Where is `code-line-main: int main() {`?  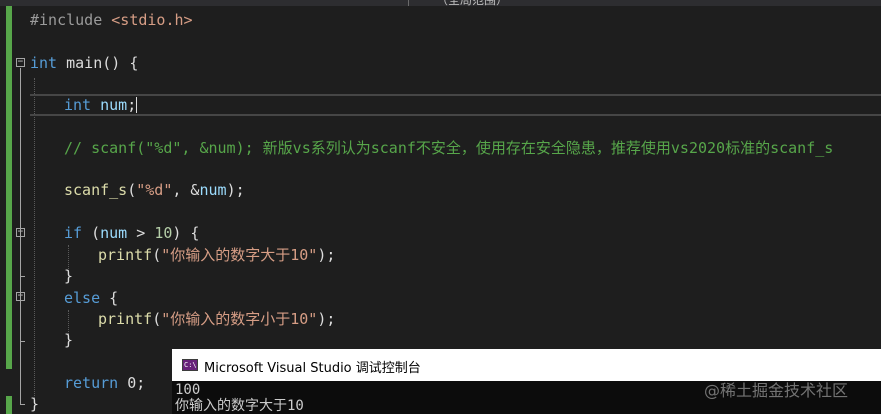
code-line-main: int main() { is located at coordinates (84, 63).